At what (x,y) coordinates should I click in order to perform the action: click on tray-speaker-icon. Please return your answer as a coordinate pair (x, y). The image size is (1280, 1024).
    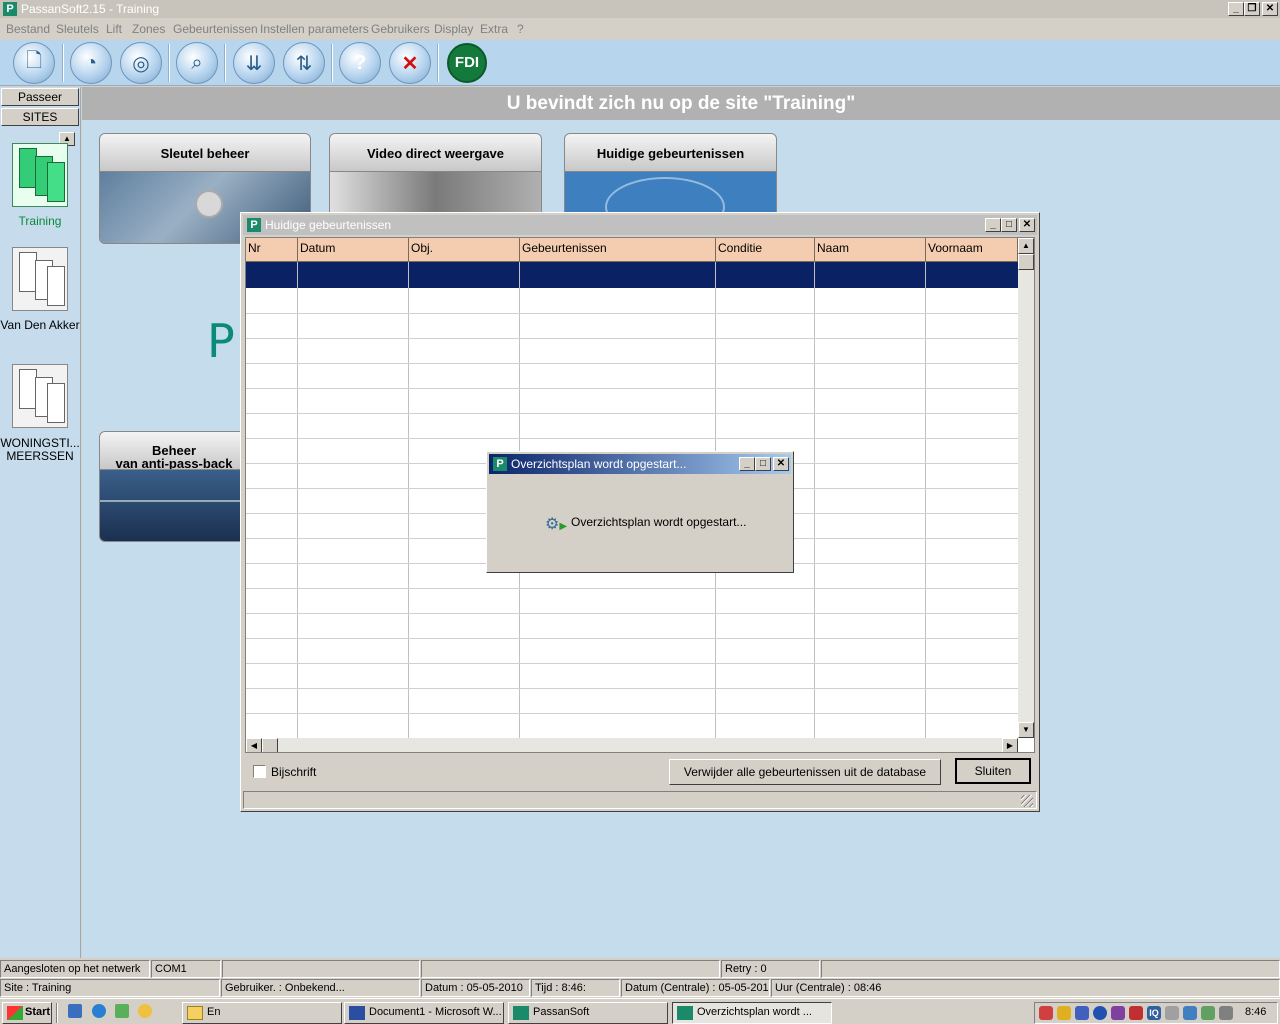
    Looking at the image, I should click on (1226, 1013).